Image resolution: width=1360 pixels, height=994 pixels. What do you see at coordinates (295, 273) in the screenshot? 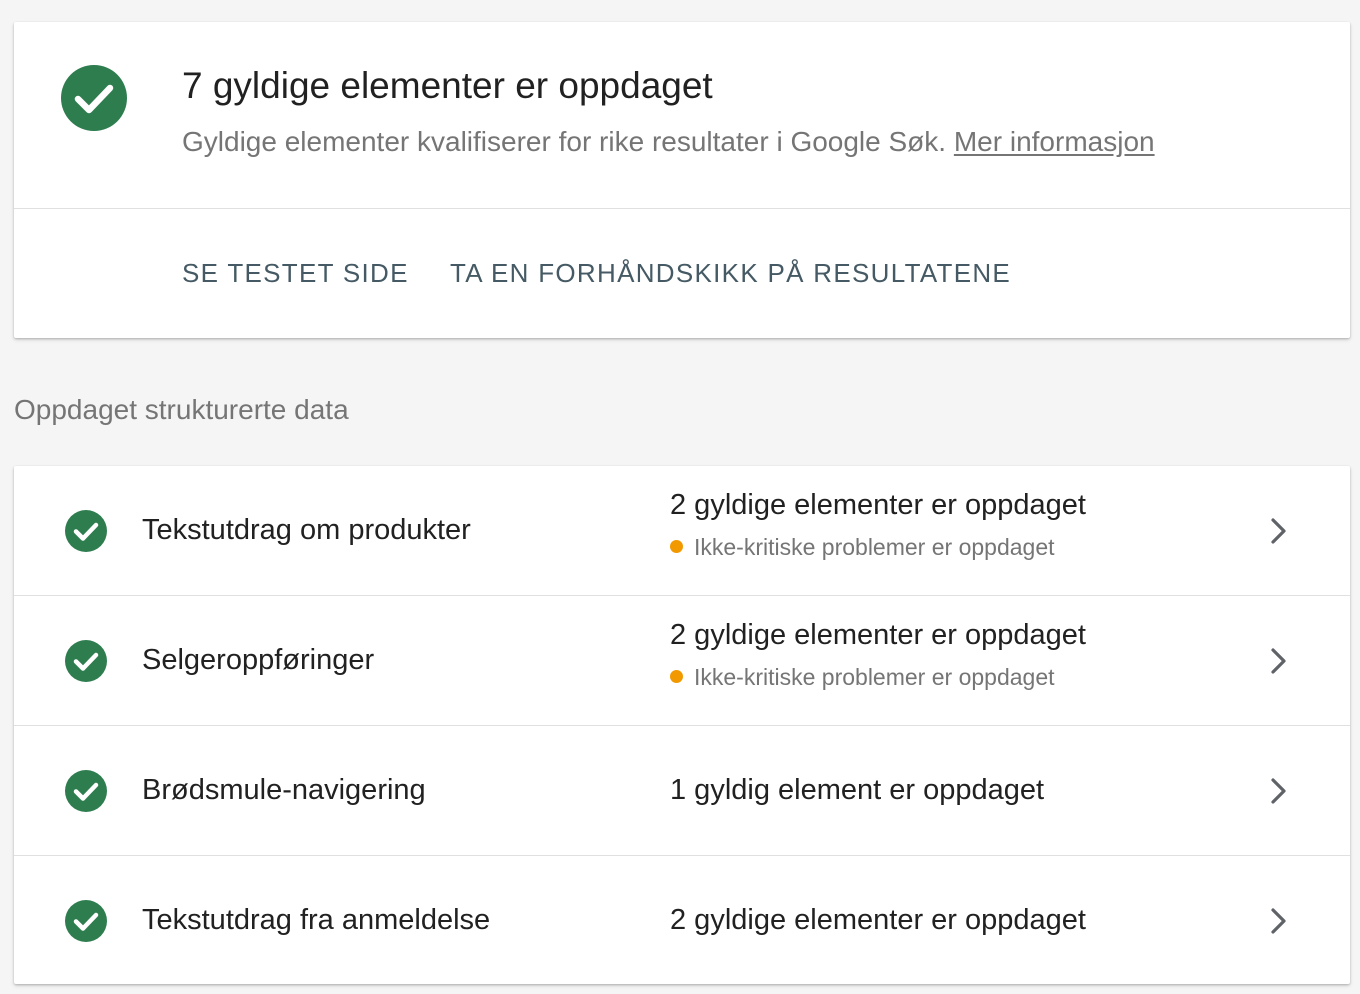
I see `view-tested-page-button: SE TESTET SIDE` at bounding box center [295, 273].